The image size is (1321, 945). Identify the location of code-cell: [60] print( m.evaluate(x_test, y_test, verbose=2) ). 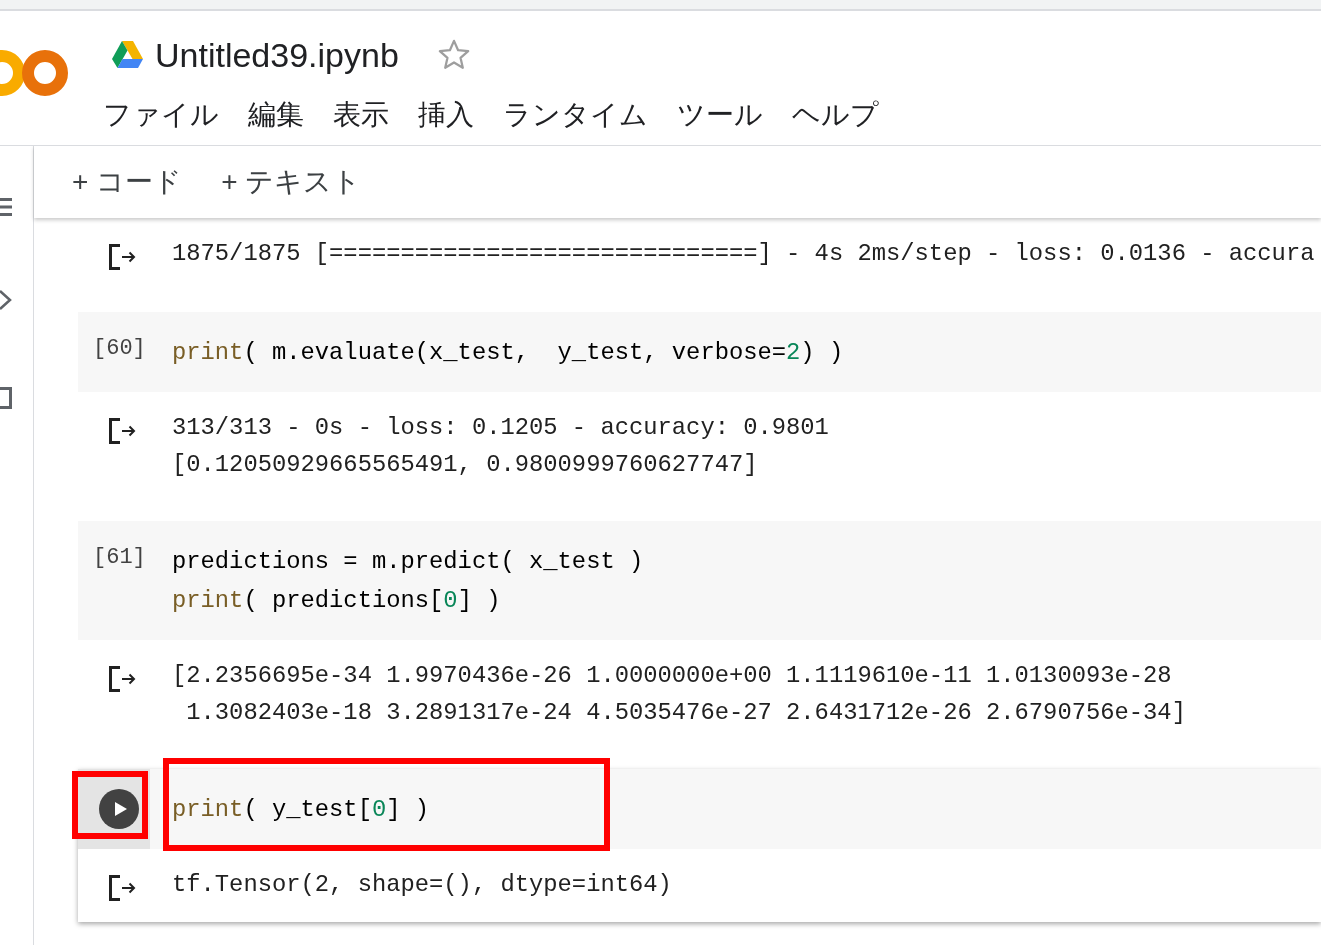
(699, 352).